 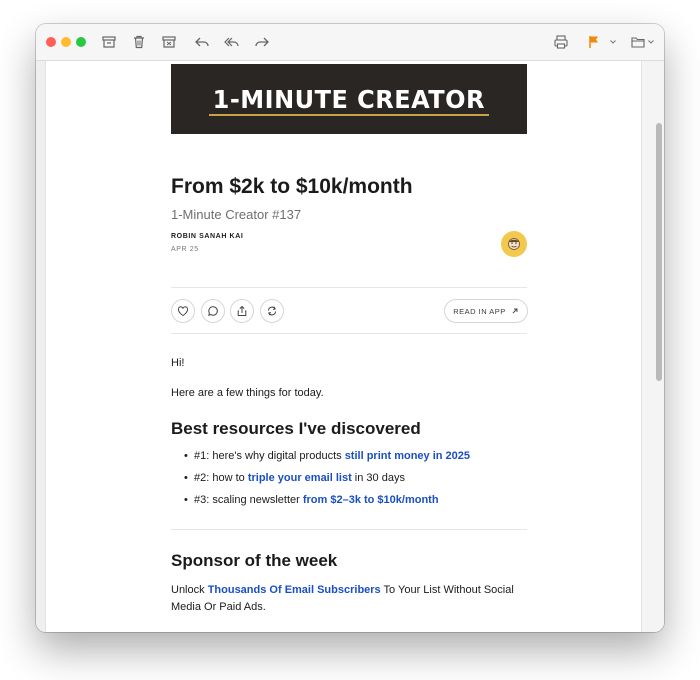 I want to click on resource-link: from $2–3k to $10k/month, so click(x=371, y=500).